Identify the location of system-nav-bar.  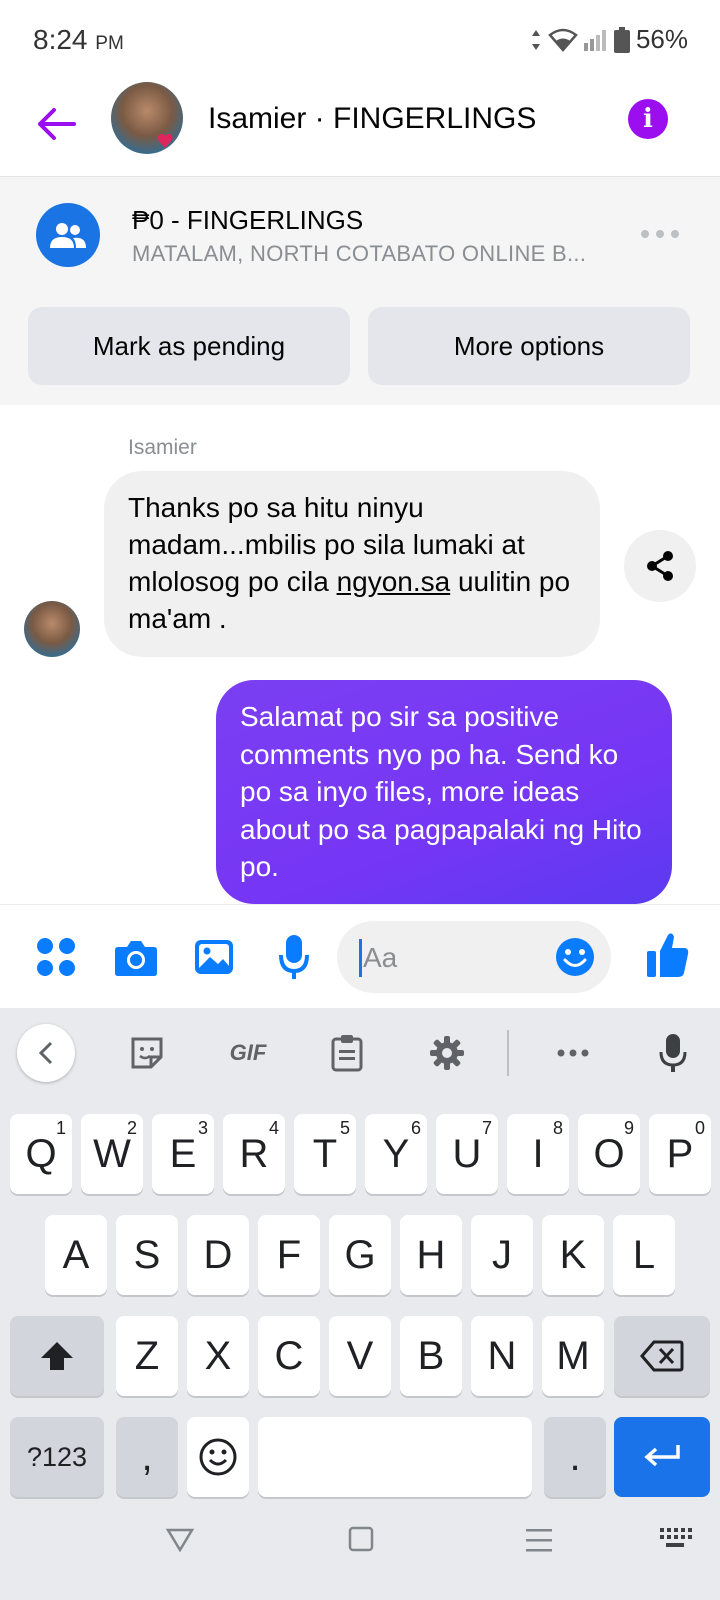
(360, 1548).